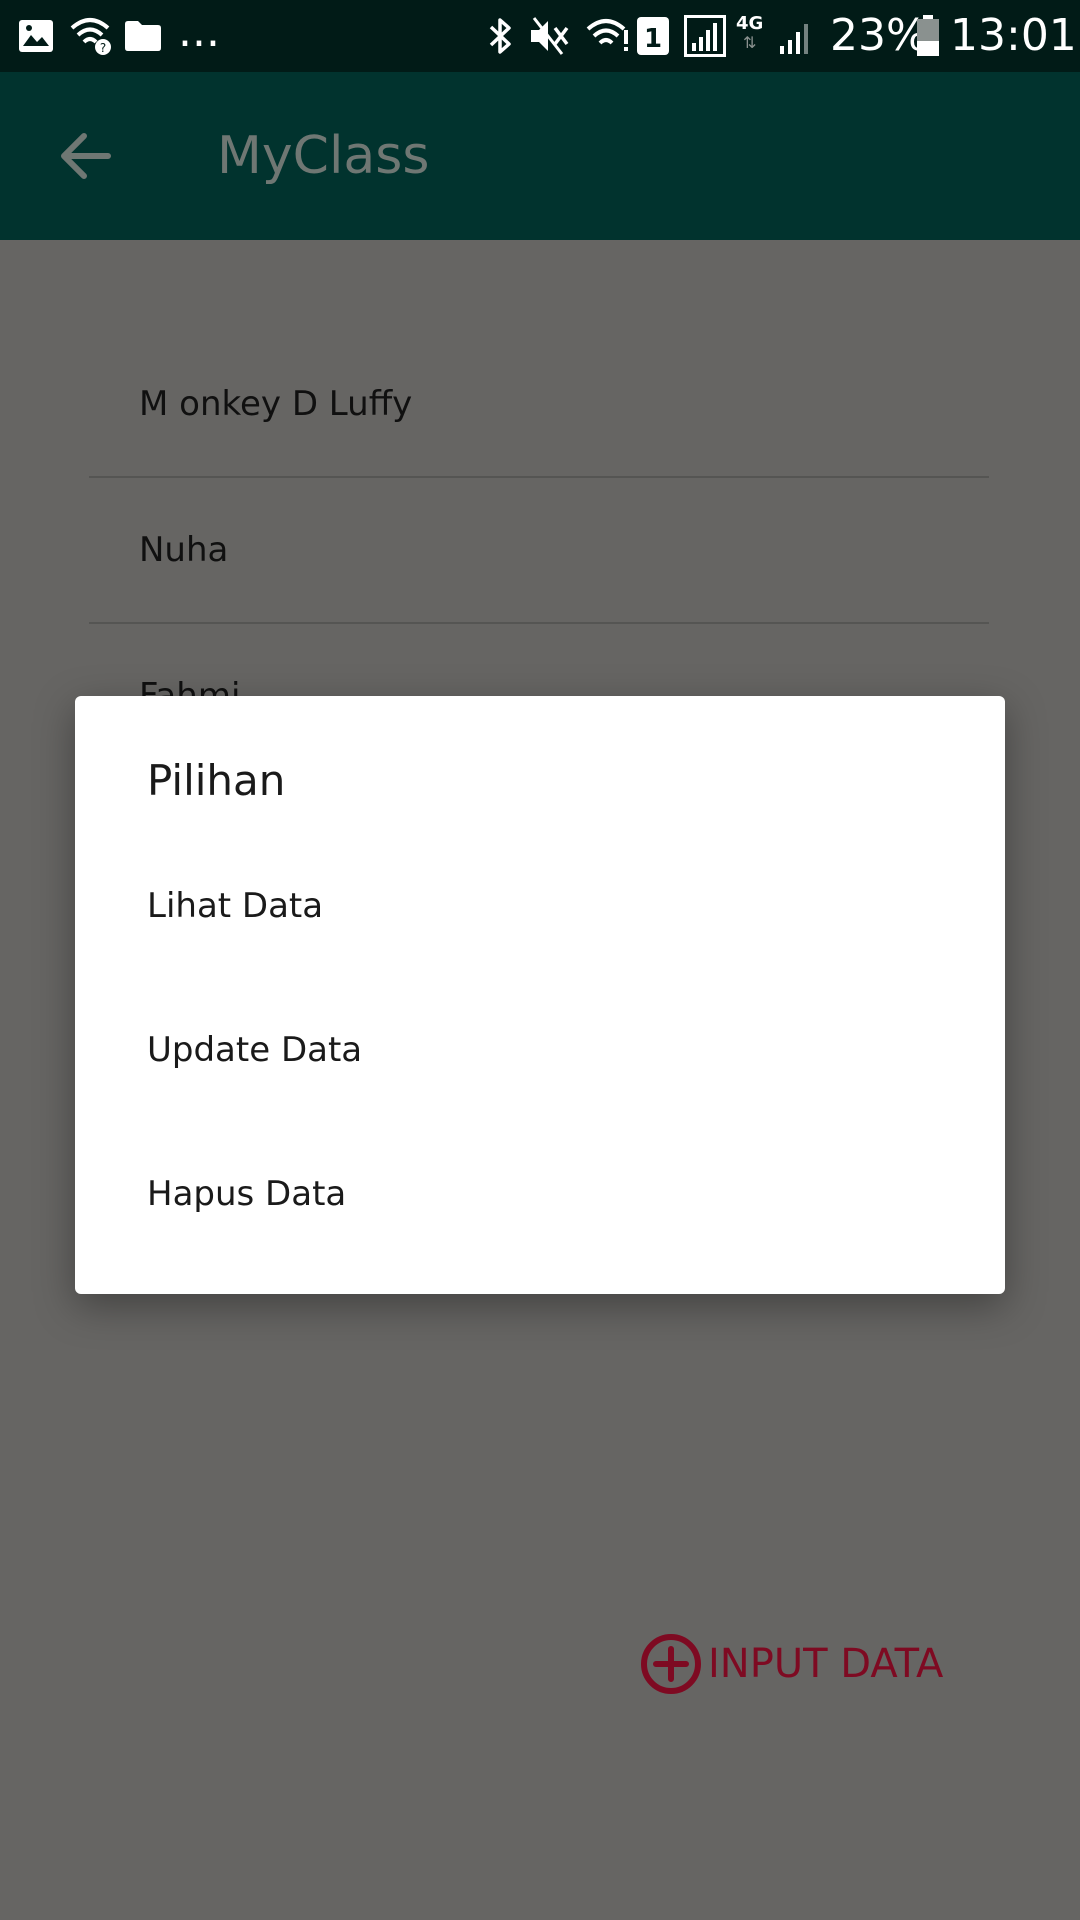  What do you see at coordinates (540, 908) in the screenshot?
I see `dialog-option-lihat-data: Lihat Data` at bounding box center [540, 908].